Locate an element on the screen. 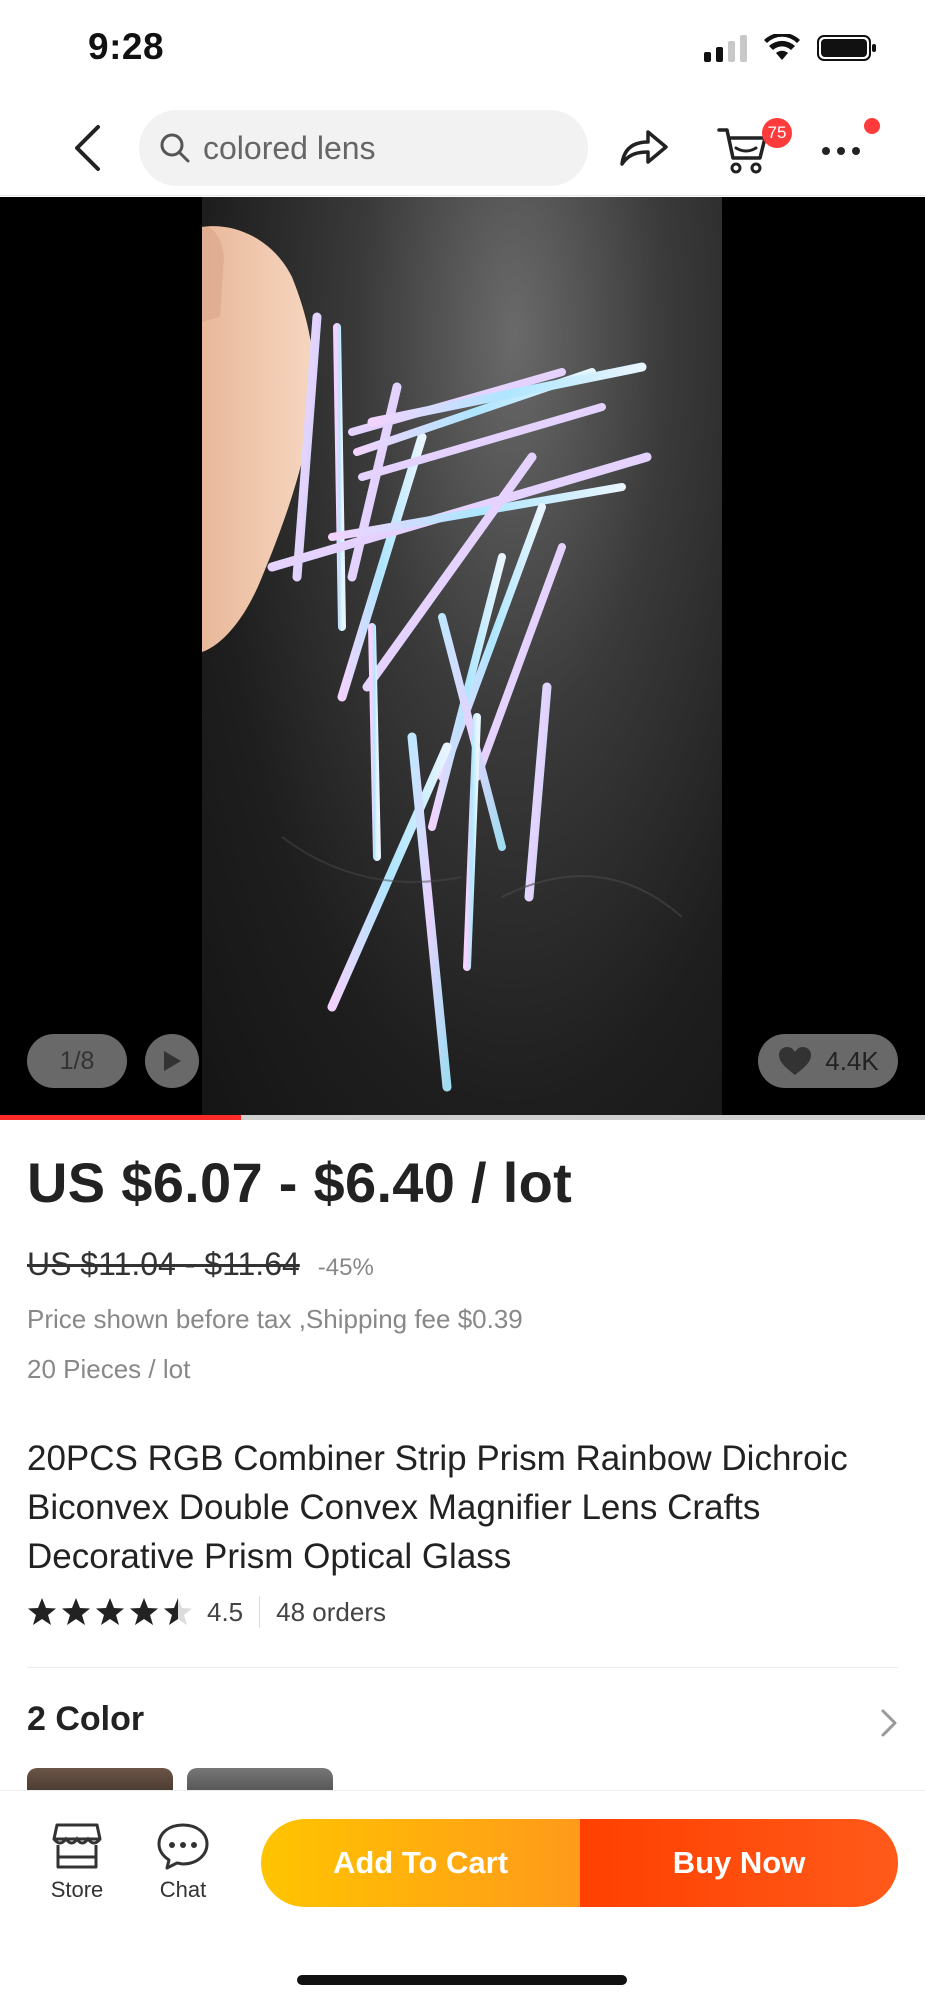  store-label: Store is located at coordinates (77, 1889).